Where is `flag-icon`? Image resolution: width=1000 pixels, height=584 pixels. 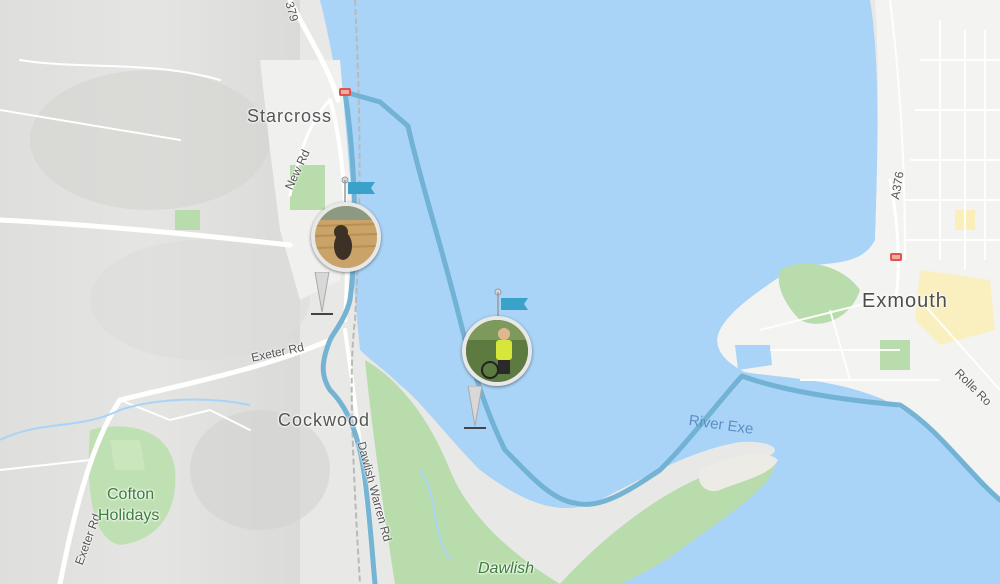 flag-icon is located at coordinates (511, 303).